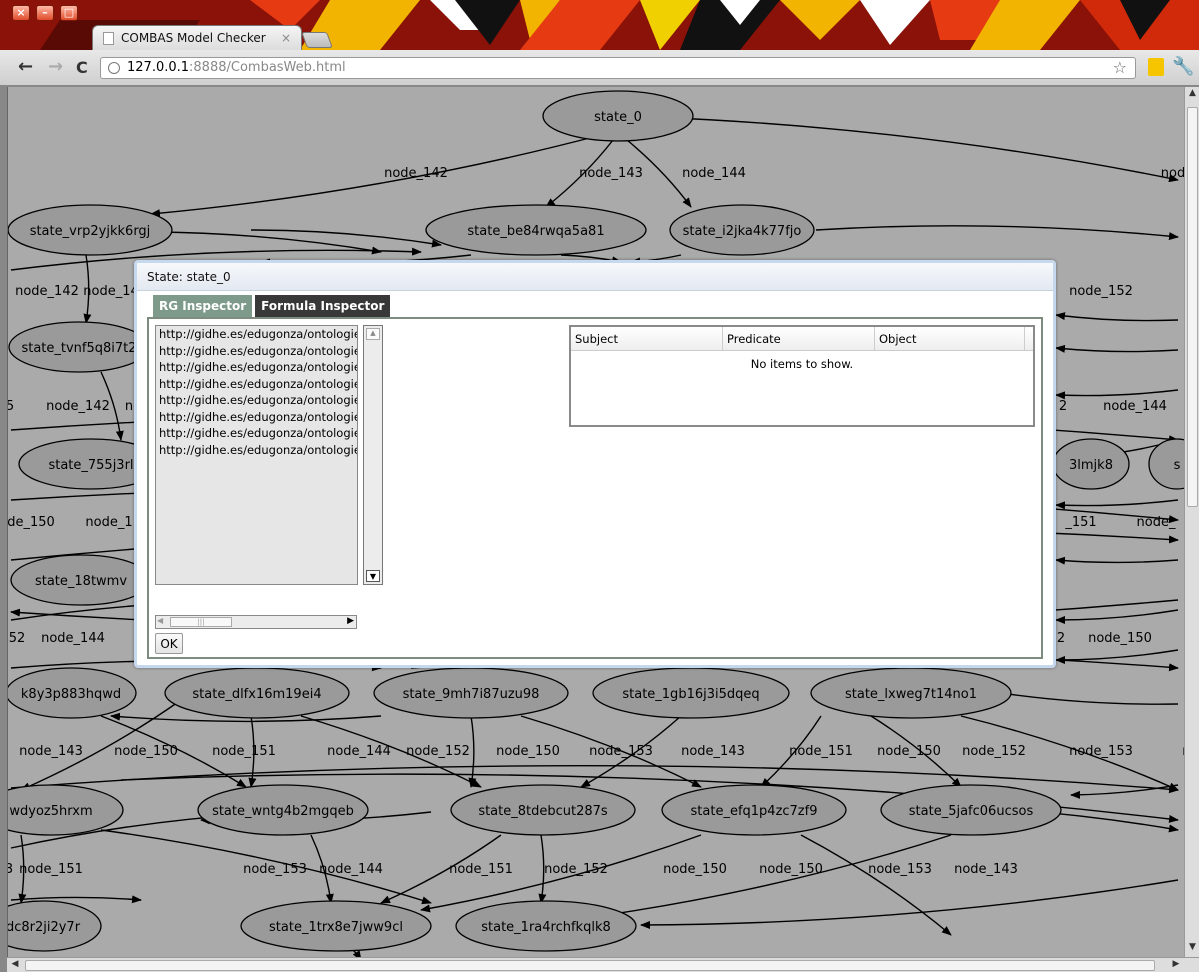 This screenshot has height=972, width=1199. I want to click on state-node: 3lmjk8, so click(1091, 464).